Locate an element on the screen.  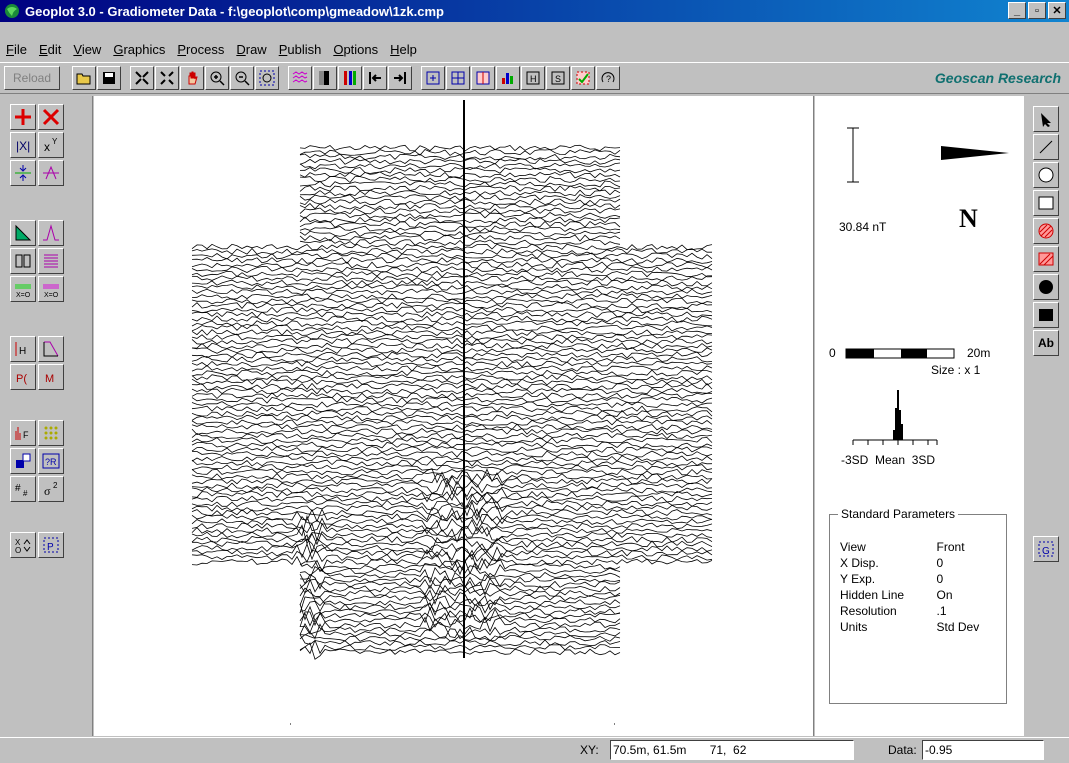
despike-button is located at coordinates (51, 173).